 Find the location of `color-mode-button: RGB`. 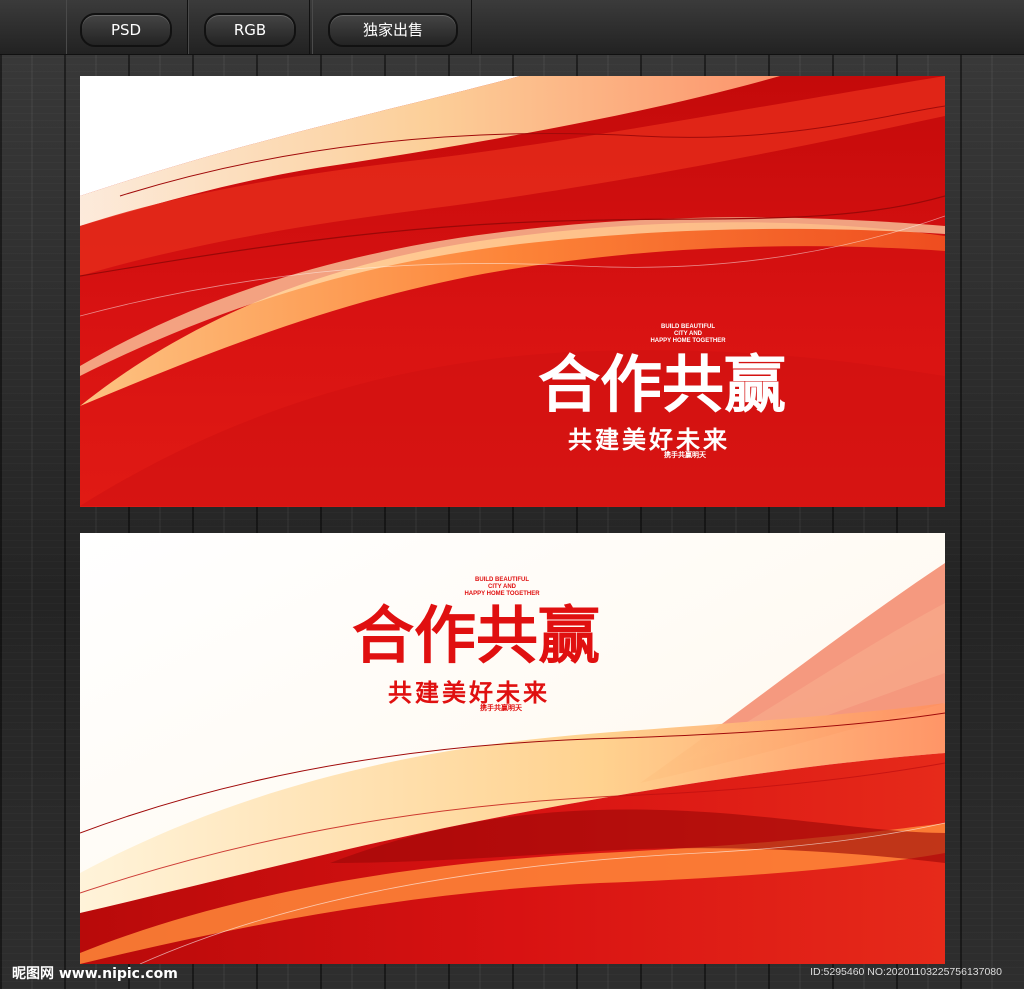

color-mode-button: RGB is located at coordinates (250, 30).